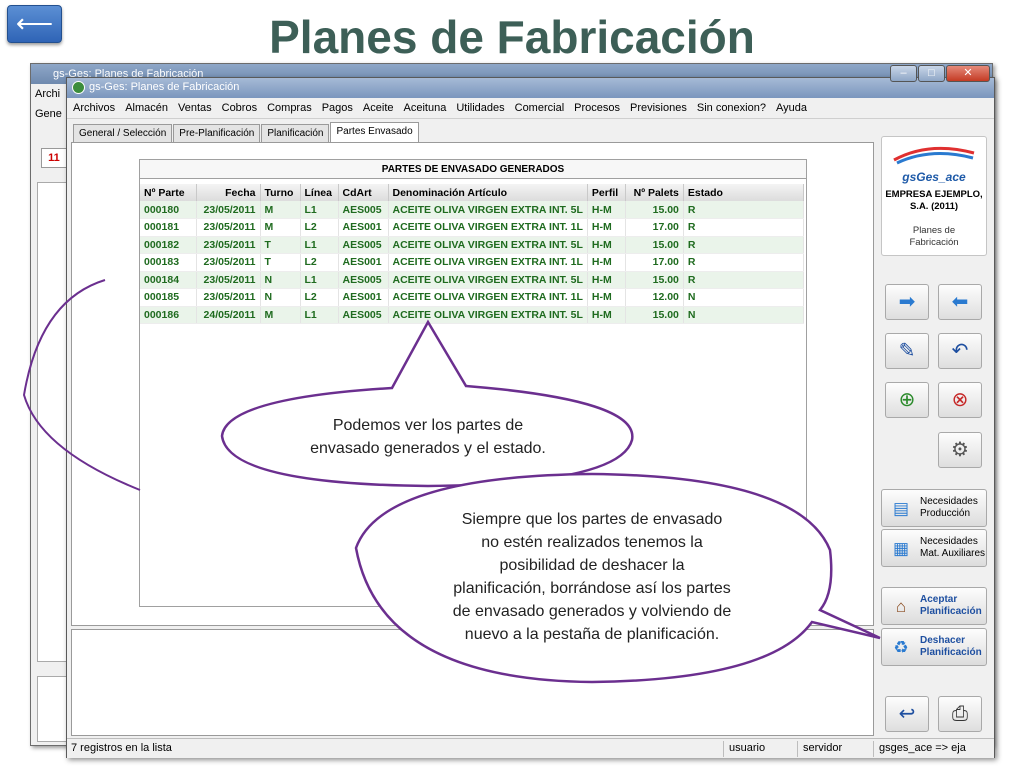  Describe the element at coordinates (427, 403) in the screenshot. I see `callout-bubble-first` at that location.